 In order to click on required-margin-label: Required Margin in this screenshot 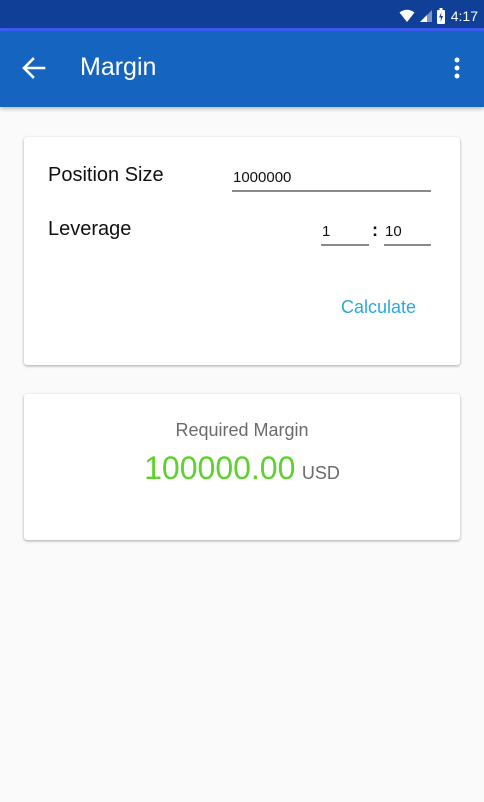, I will do `click(242, 430)`.